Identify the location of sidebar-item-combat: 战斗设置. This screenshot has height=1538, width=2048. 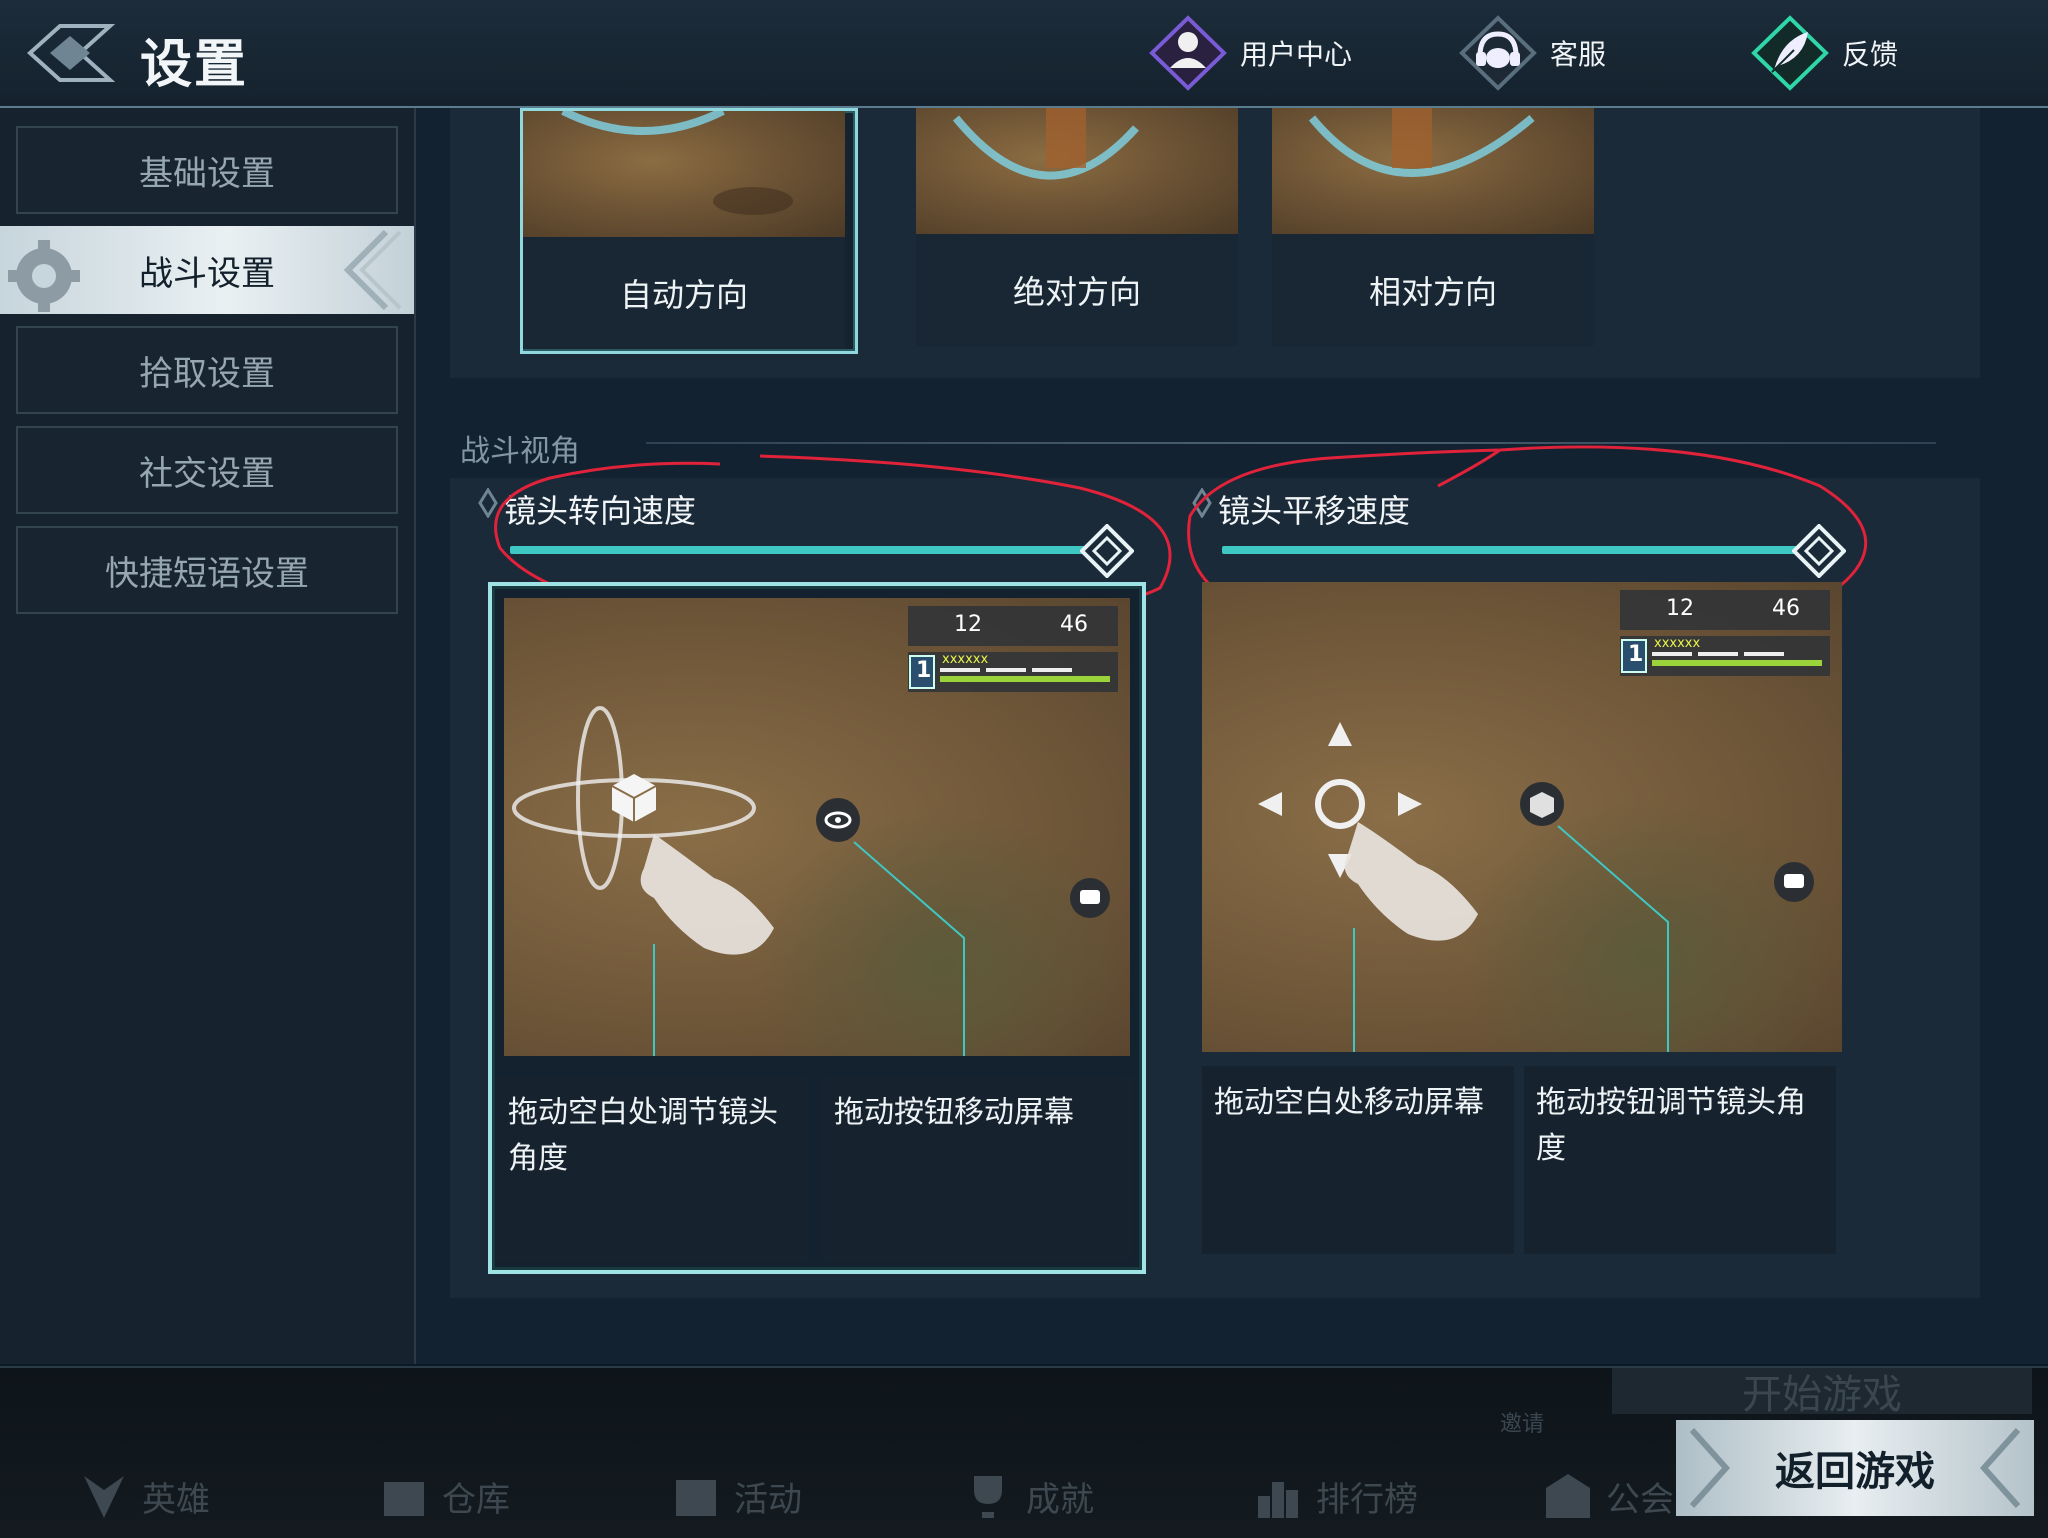
(207, 270).